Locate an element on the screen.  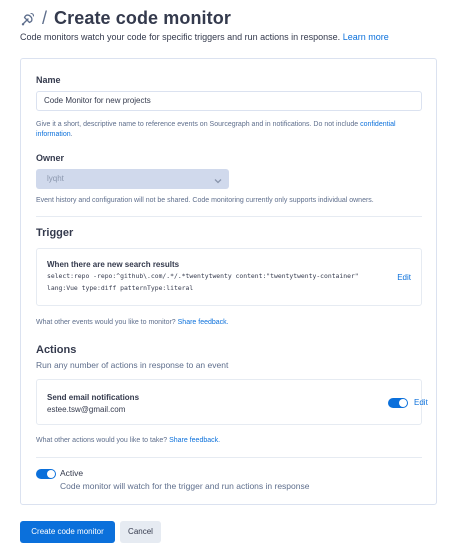
trigger-edit-button: Edit is located at coordinates (404, 277).